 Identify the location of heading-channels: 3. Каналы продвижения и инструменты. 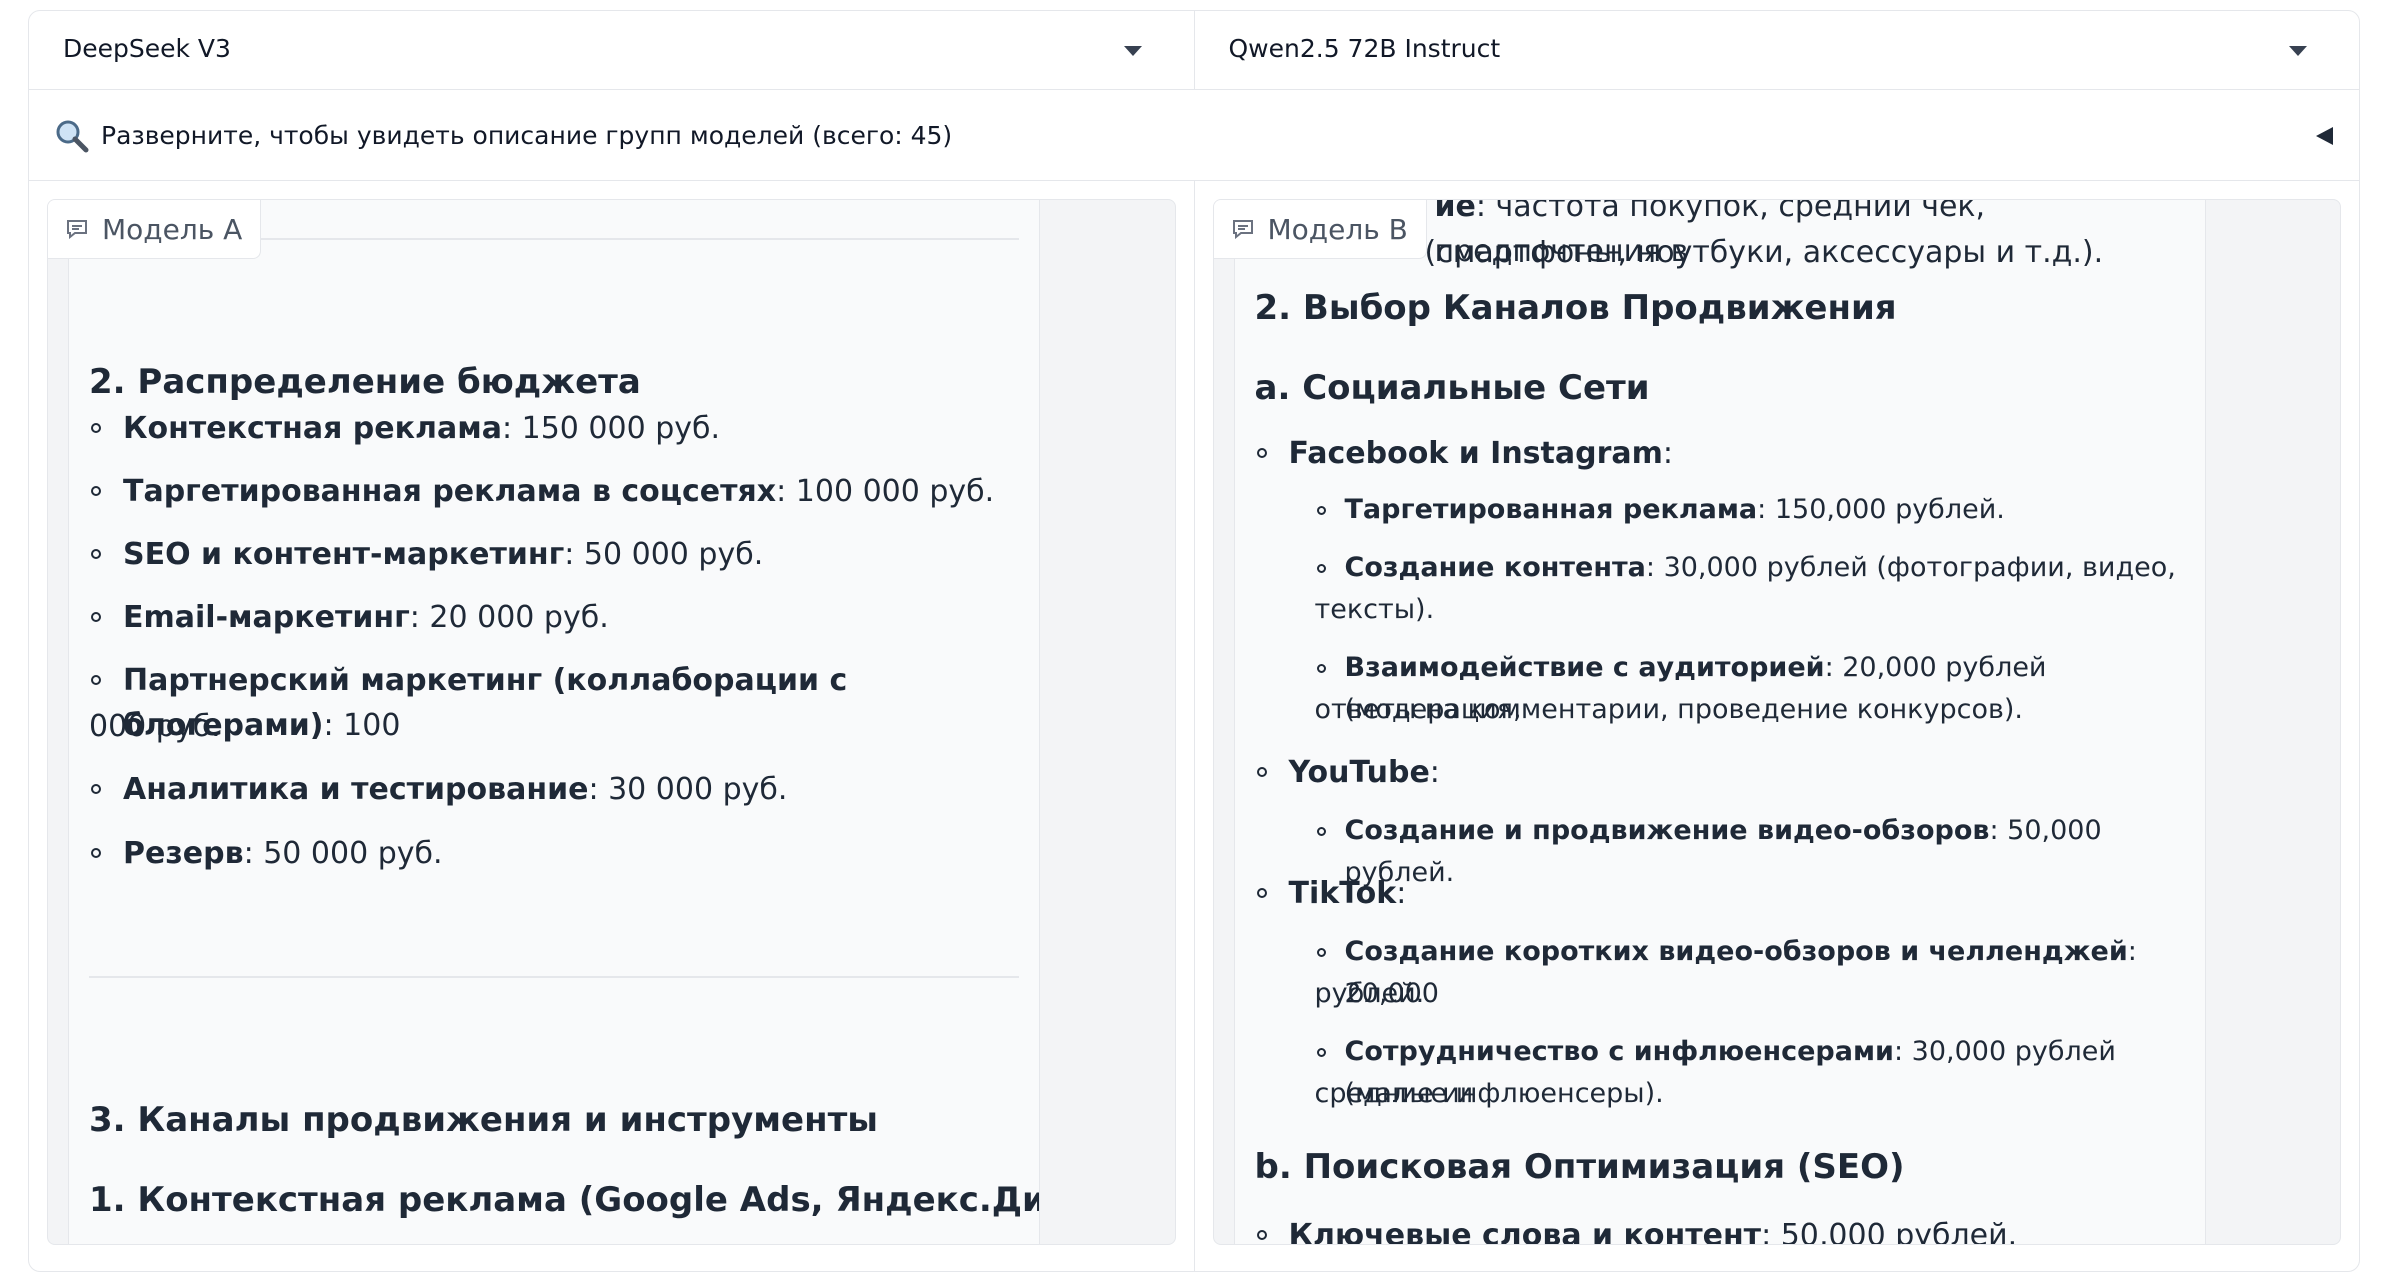
(484, 1120).